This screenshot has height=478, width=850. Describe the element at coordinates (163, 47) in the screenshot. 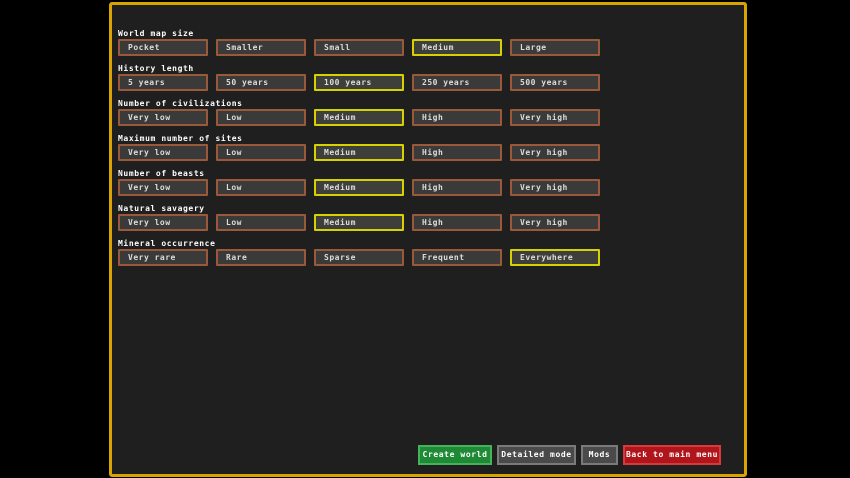

I see `option-button: Pocket` at that location.